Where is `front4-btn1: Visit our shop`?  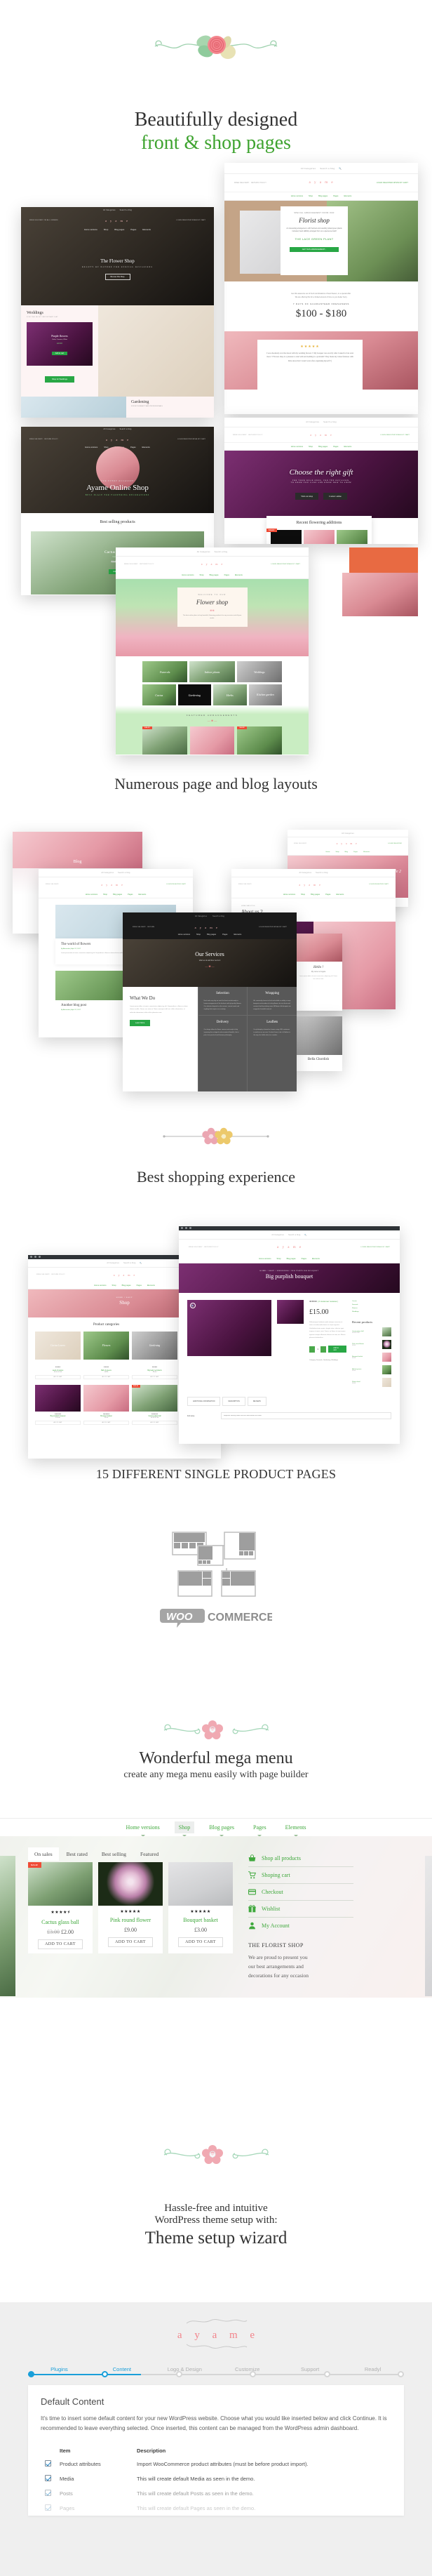
front4-btn1: Visit our shop is located at coordinates (307, 496).